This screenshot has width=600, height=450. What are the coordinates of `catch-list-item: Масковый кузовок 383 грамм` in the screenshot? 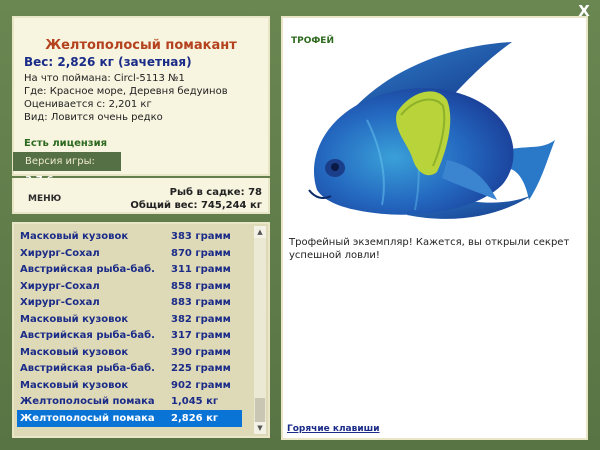 It's located at (129, 236).